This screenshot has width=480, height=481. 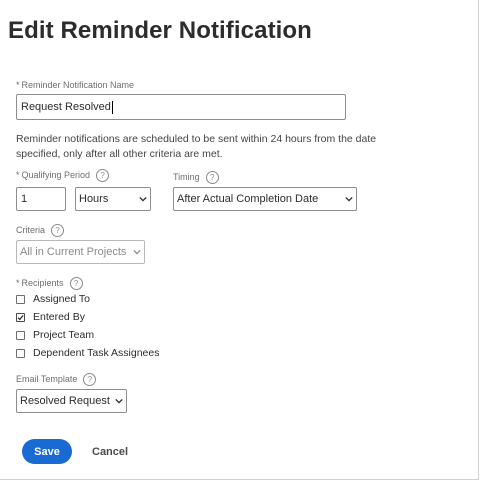 What do you see at coordinates (160, 30) in the screenshot?
I see `dialog-title: Edit Reminder Notification` at bounding box center [160, 30].